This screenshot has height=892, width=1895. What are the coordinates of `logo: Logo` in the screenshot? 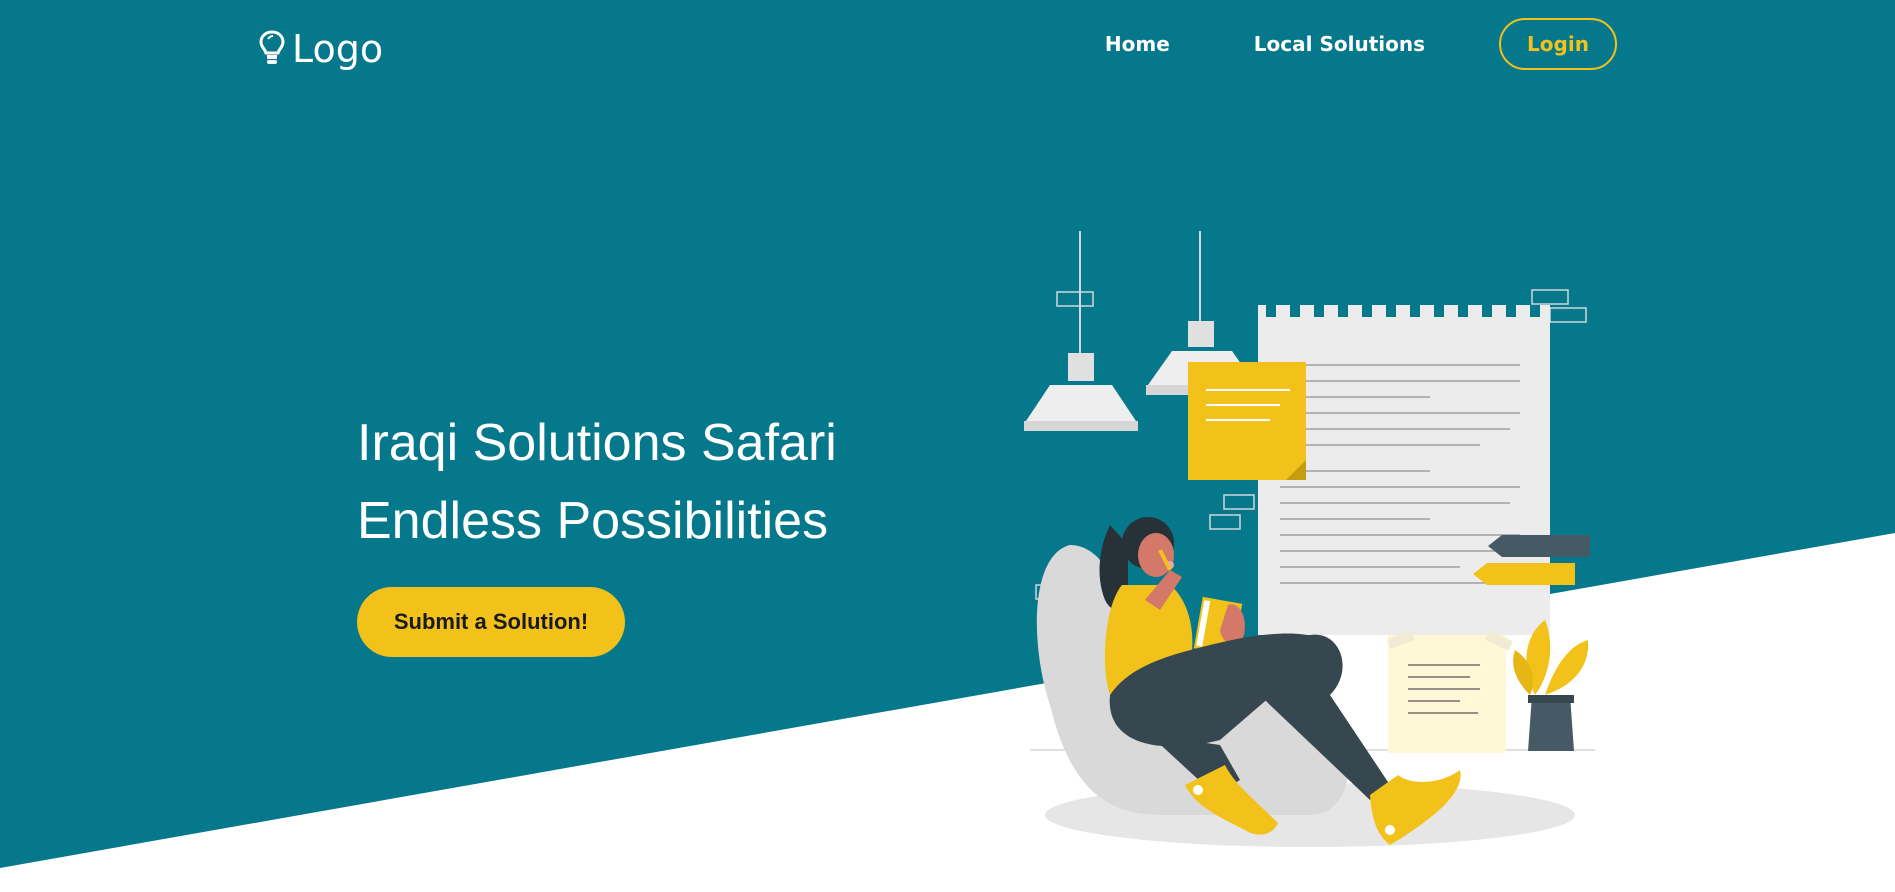 It's located at (320, 49).